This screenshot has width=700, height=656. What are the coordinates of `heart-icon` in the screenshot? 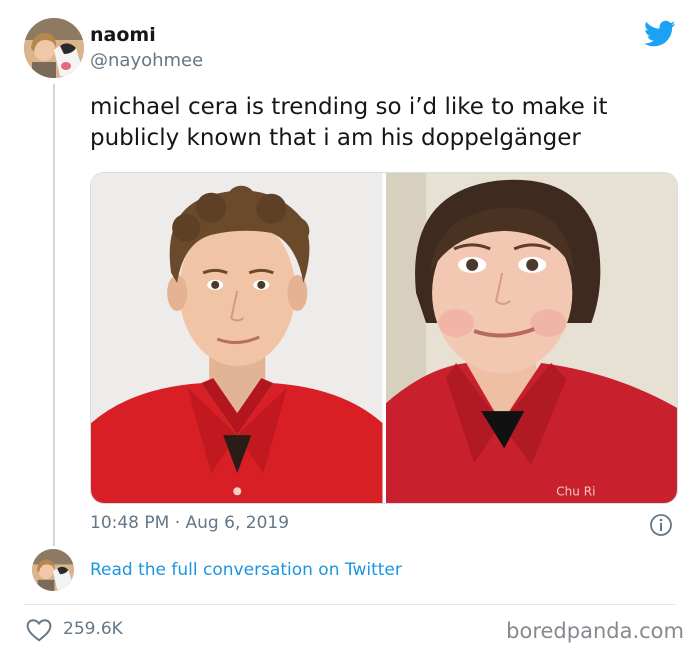 It's located at (39, 630).